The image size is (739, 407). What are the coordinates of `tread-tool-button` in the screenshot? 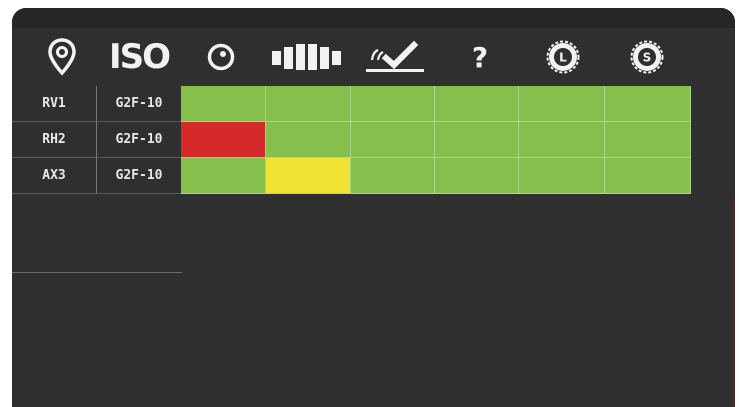 It's located at (308, 57).